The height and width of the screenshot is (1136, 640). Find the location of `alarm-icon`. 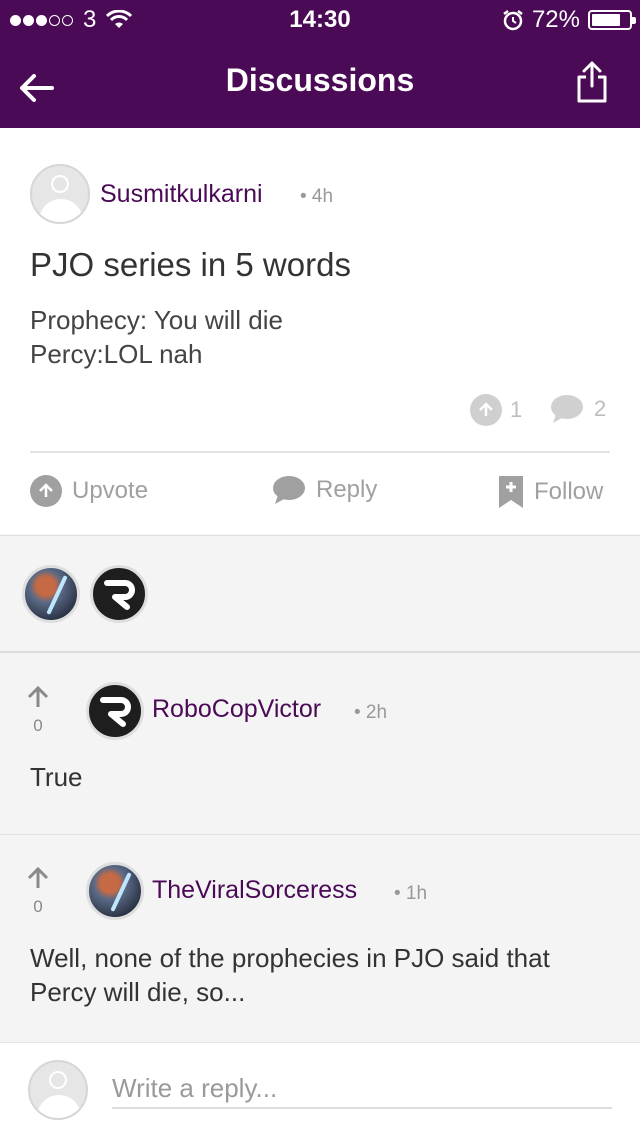

alarm-icon is located at coordinates (513, 20).